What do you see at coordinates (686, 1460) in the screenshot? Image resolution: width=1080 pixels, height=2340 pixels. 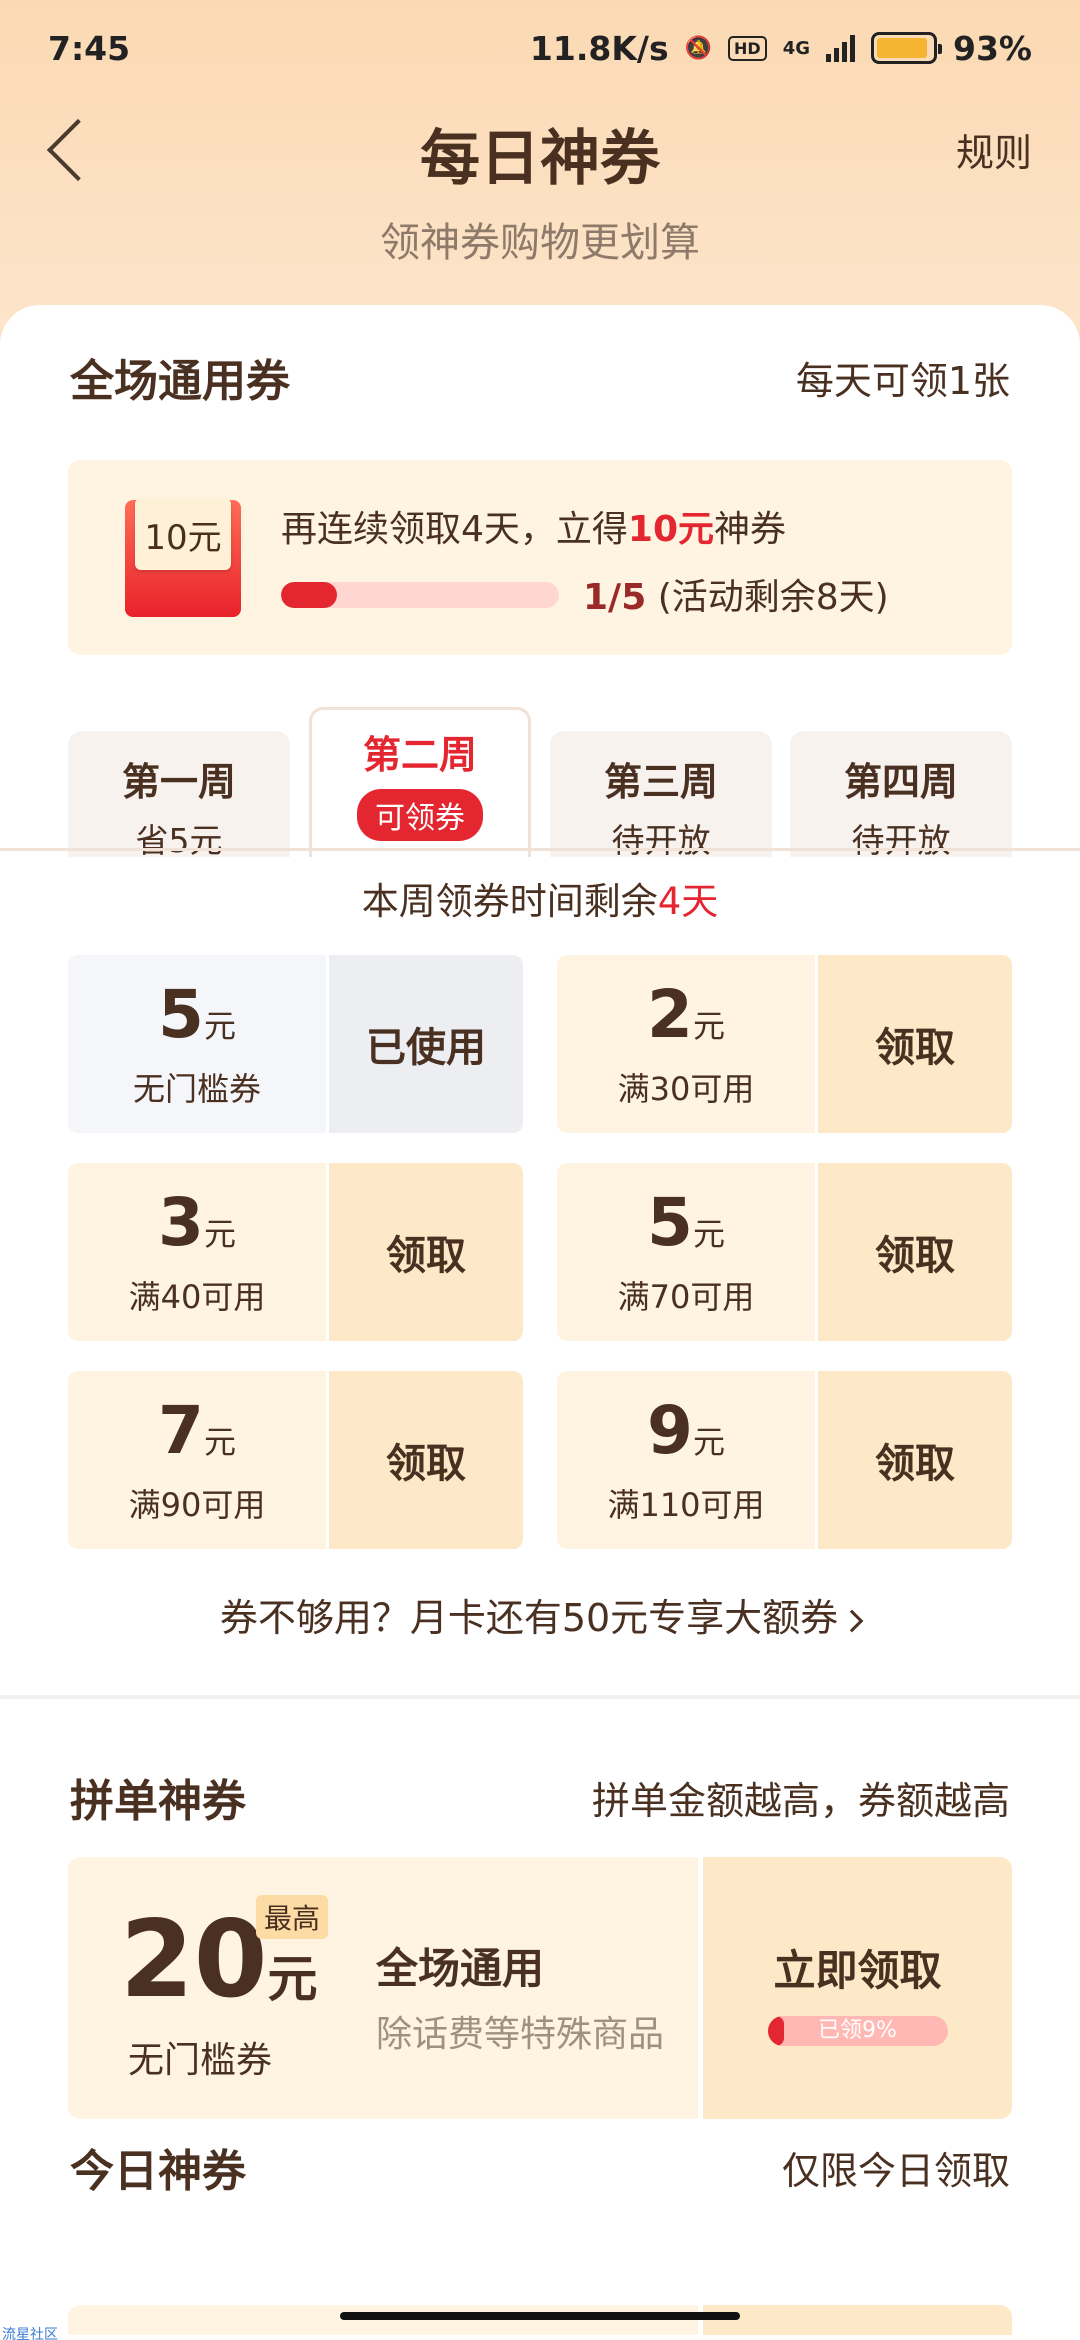 I see `coupon-info: 9元 满110可用` at bounding box center [686, 1460].